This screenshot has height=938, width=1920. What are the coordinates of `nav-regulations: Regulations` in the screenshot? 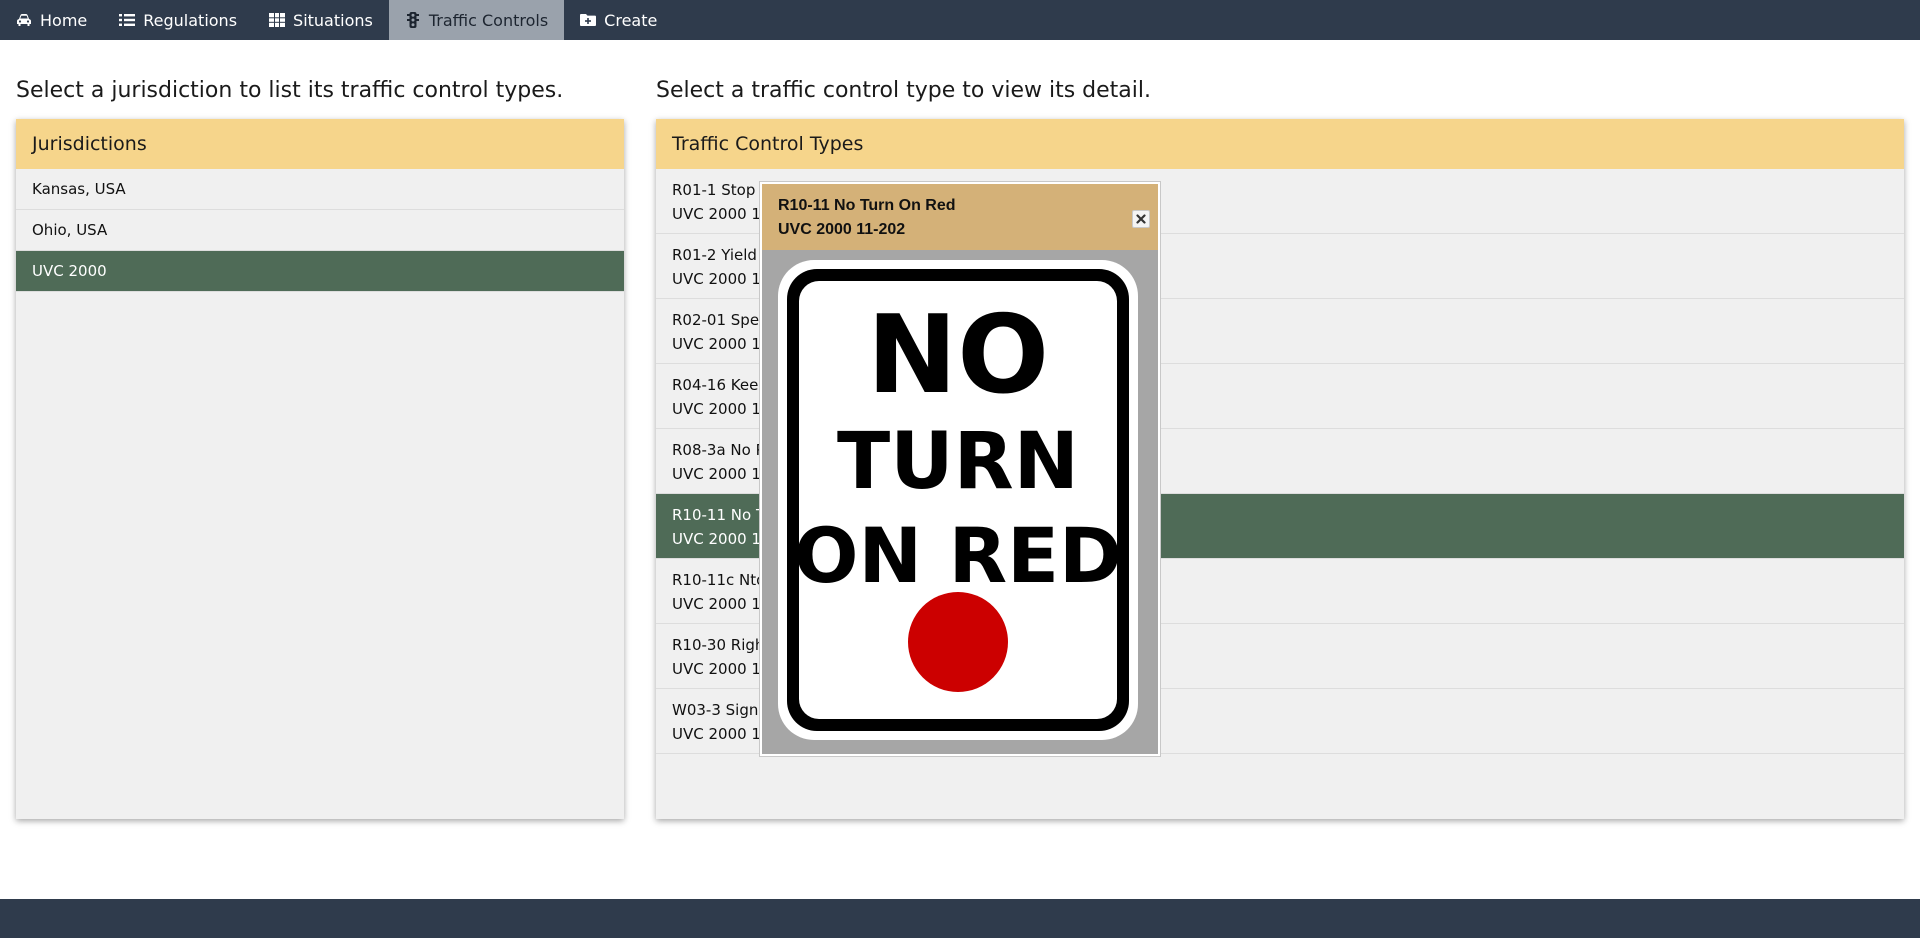 It's located at (178, 20).